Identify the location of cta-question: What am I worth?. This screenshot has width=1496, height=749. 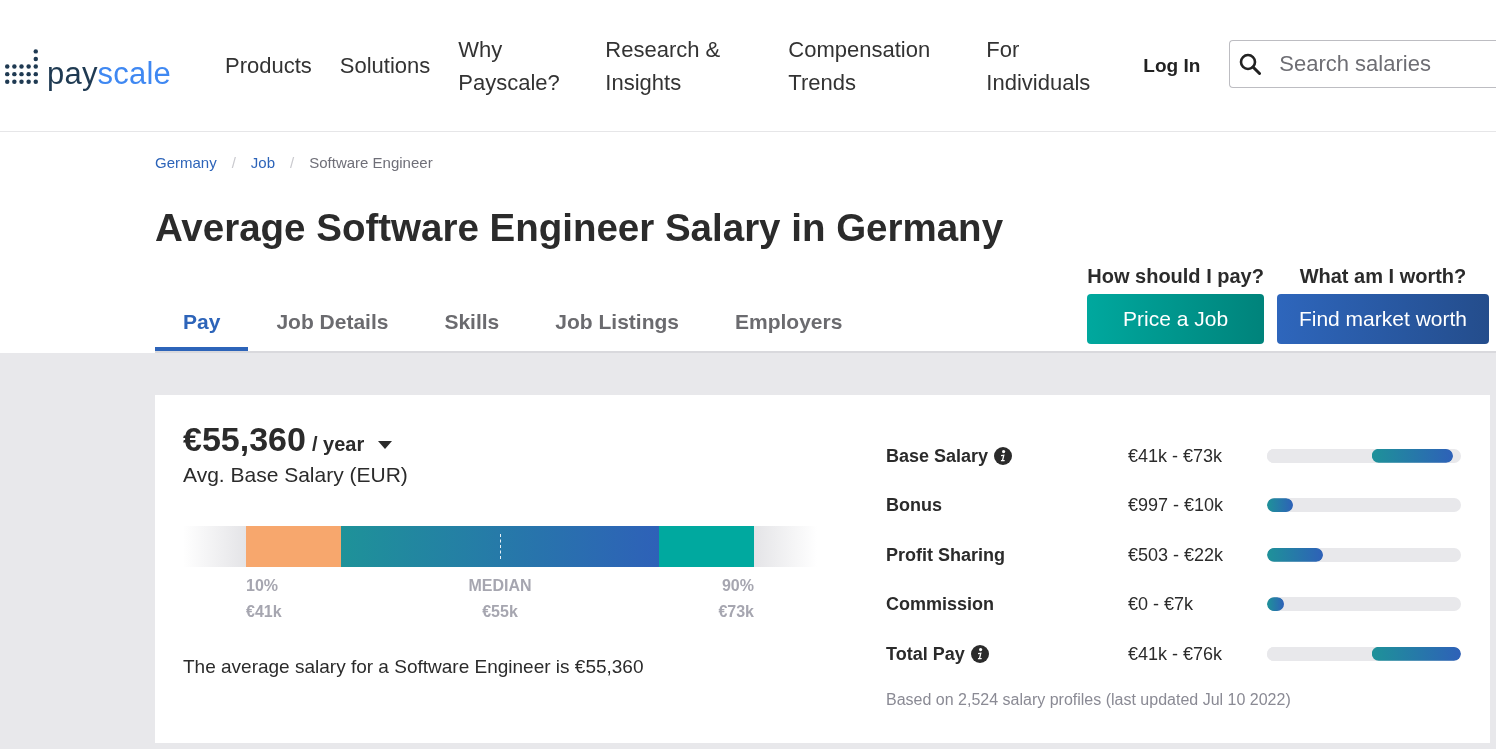
(1383, 276).